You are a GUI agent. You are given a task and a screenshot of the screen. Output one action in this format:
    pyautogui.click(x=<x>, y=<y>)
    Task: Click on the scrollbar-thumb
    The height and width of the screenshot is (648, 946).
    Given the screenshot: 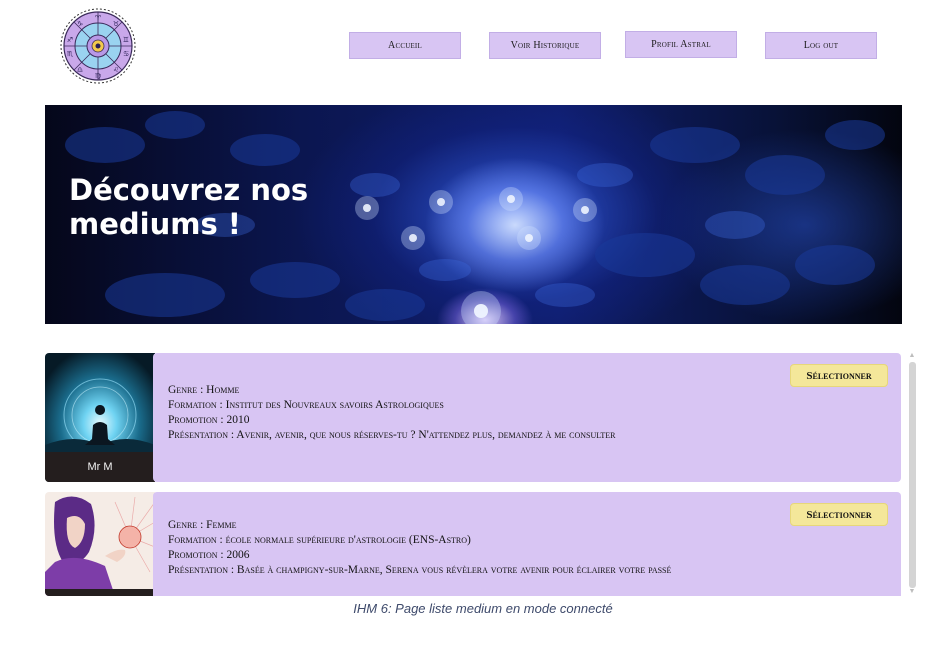 What is the action you would take?
    pyautogui.click(x=912, y=475)
    